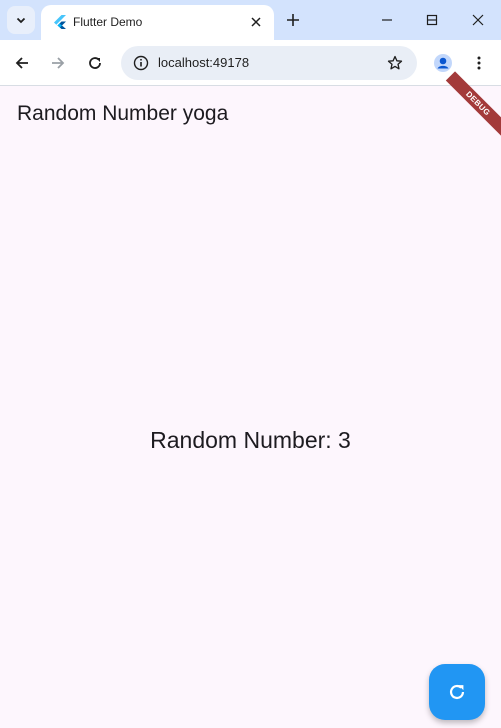 The height and width of the screenshot is (728, 501). I want to click on forward-button, so click(58, 63).